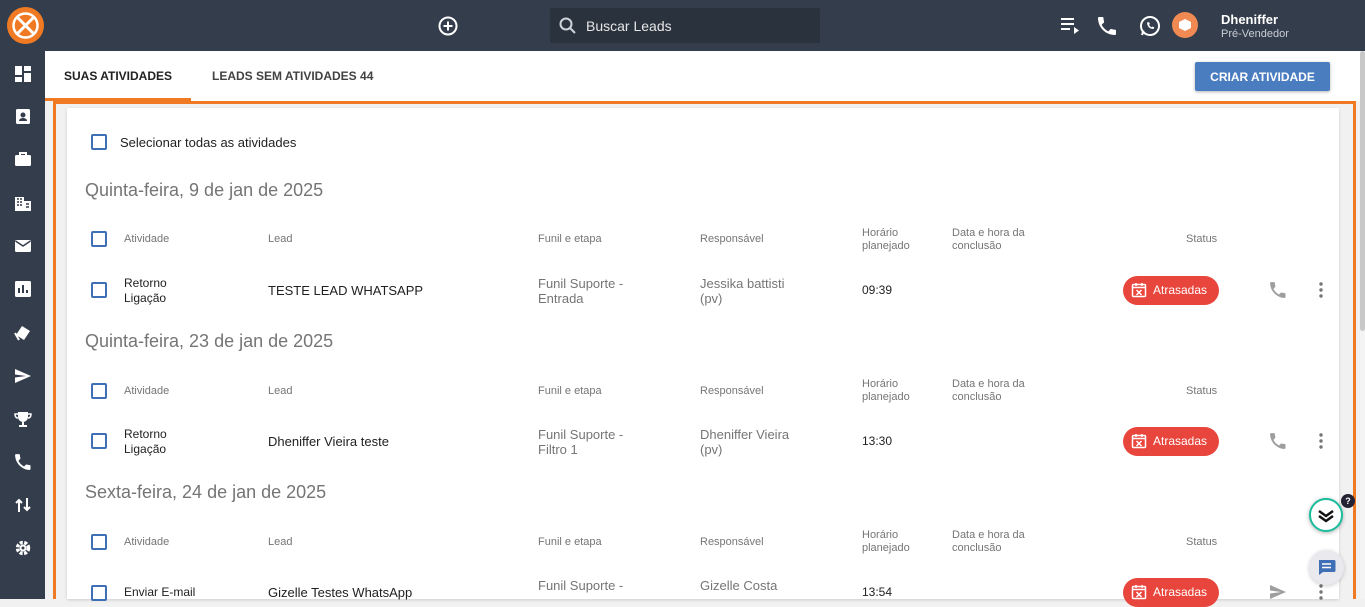 The image size is (1365, 607). I want to click on search-box, so click(685, 25).